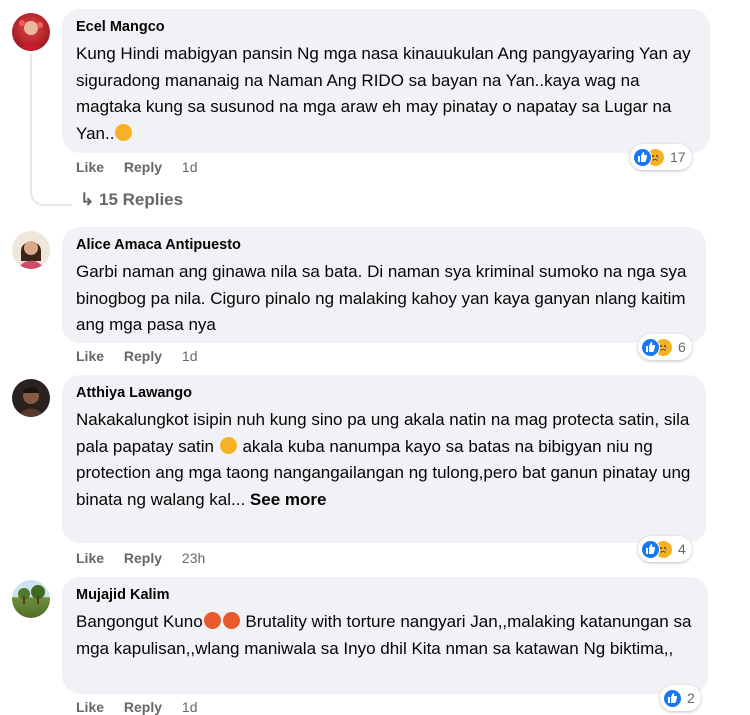 The width and height of the screenshot is (750, 715). I want to click on reactions-summary: 6, so click(665, 347).